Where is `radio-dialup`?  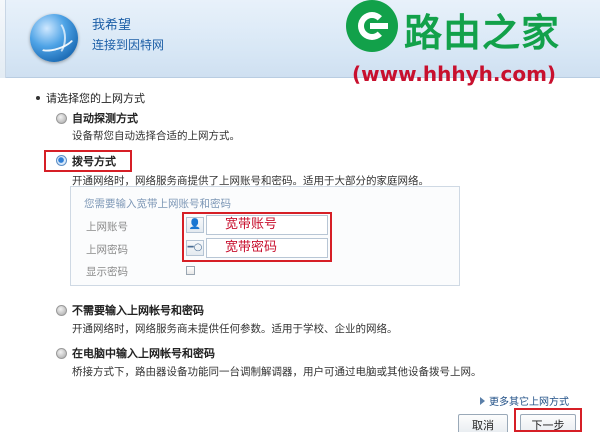 radio-dialup is located at coordinates (61, 160).